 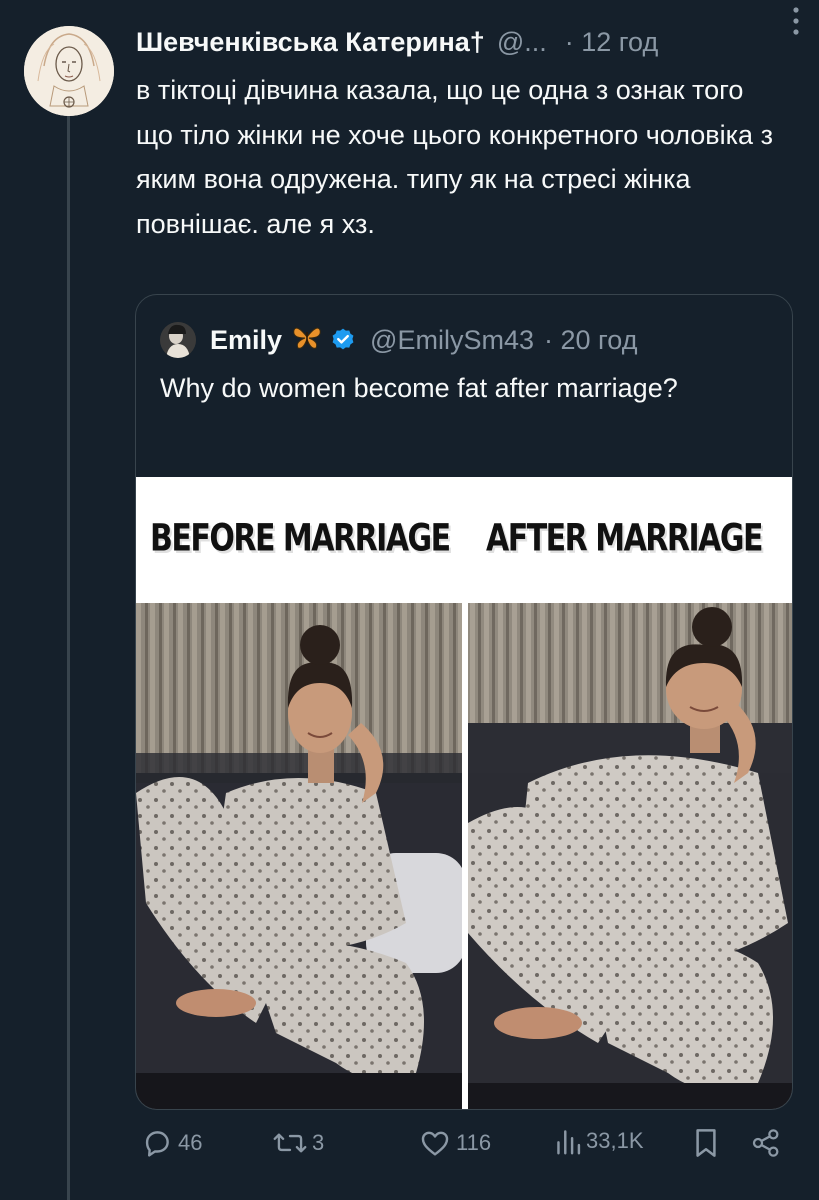 What do you see at coordinates (190, 1142) in the screenshot?
I see `reply-count: 46` at bounding box center [190, 1142].